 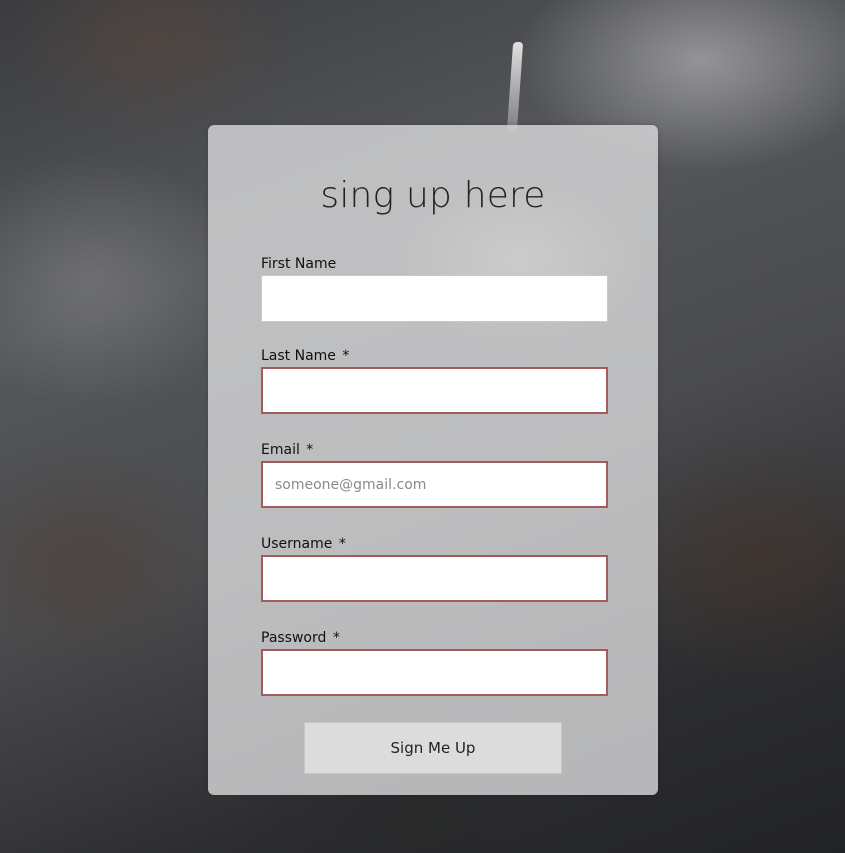 What do you see at coordinates (294, 638) in the screenshot?
I see `password-label-text: Password` at bounding box center [294, 638].